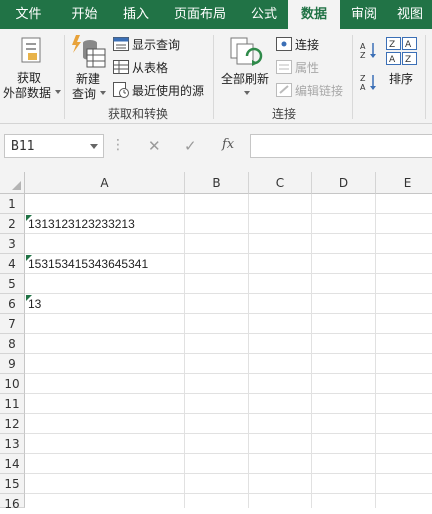 This screenshot has width=432, height=514. What do you see at coordinates (89, 51) in the screenshot?
I see `new-query-icon` at bounding box center [89, 51].